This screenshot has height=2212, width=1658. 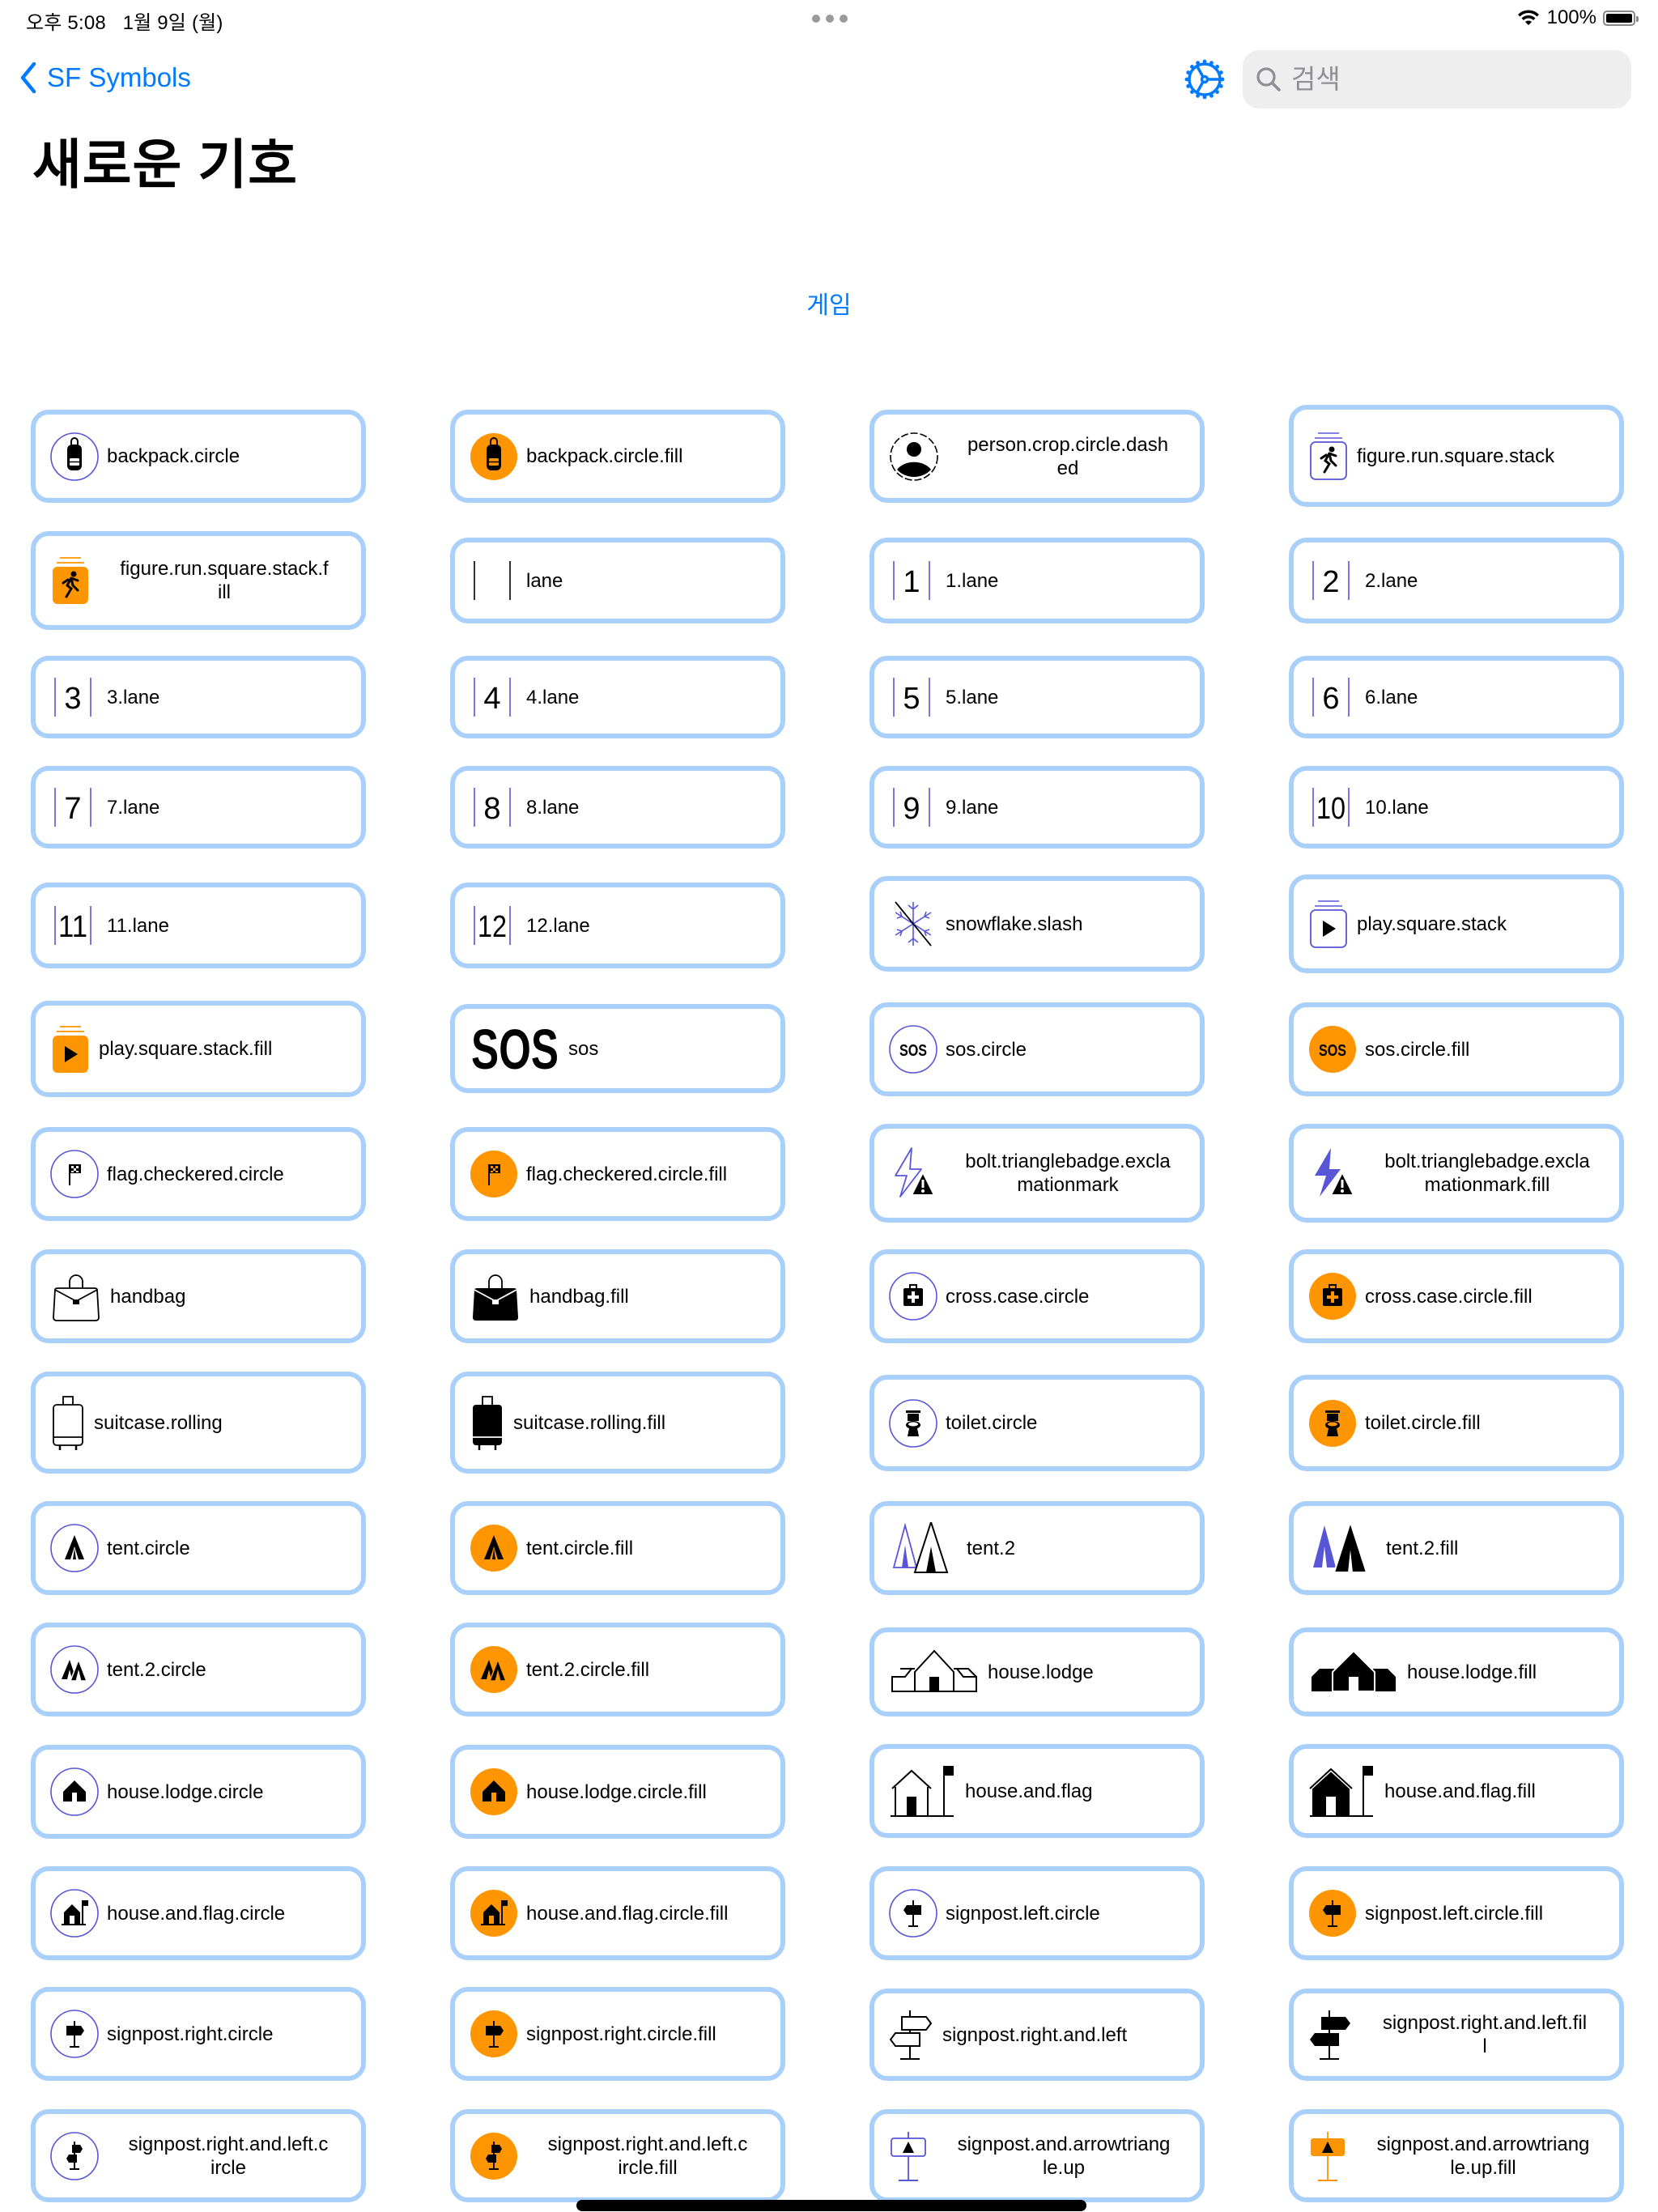 What do you see at coordinates (1487, 1173) in the screenshot?
I see `symbol-name: bolt.trianglebadge.excla mationmark.fill` at bounding box center [1487, 1173].